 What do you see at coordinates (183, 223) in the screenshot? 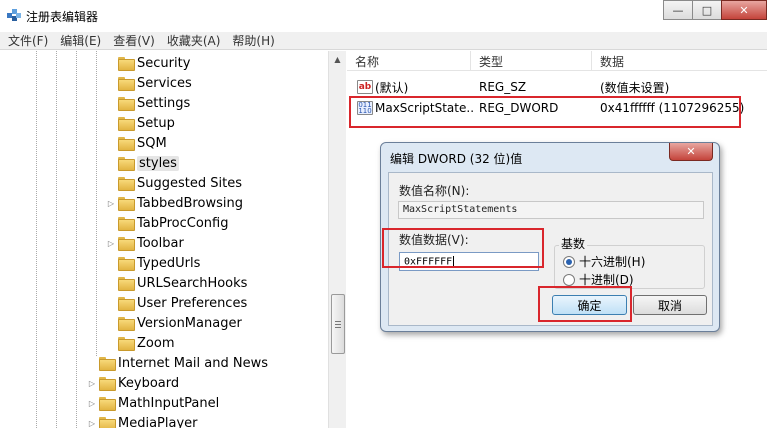
I see `tree-item-label: TabProcConfig` at bounding box center [183, 223].